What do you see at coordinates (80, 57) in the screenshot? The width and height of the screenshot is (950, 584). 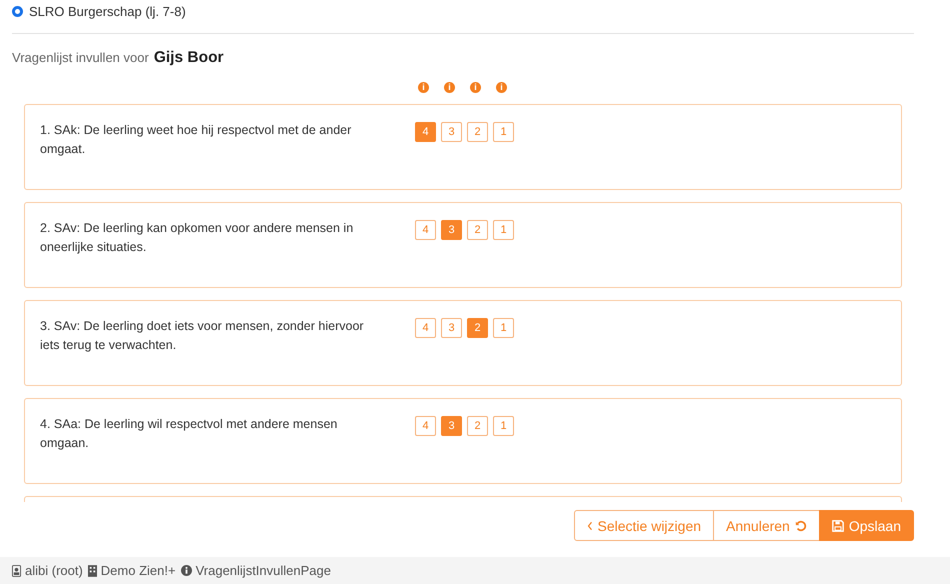 I see `heading-label: Vragenlijst invullen voor` at bounding box center [80, 57].